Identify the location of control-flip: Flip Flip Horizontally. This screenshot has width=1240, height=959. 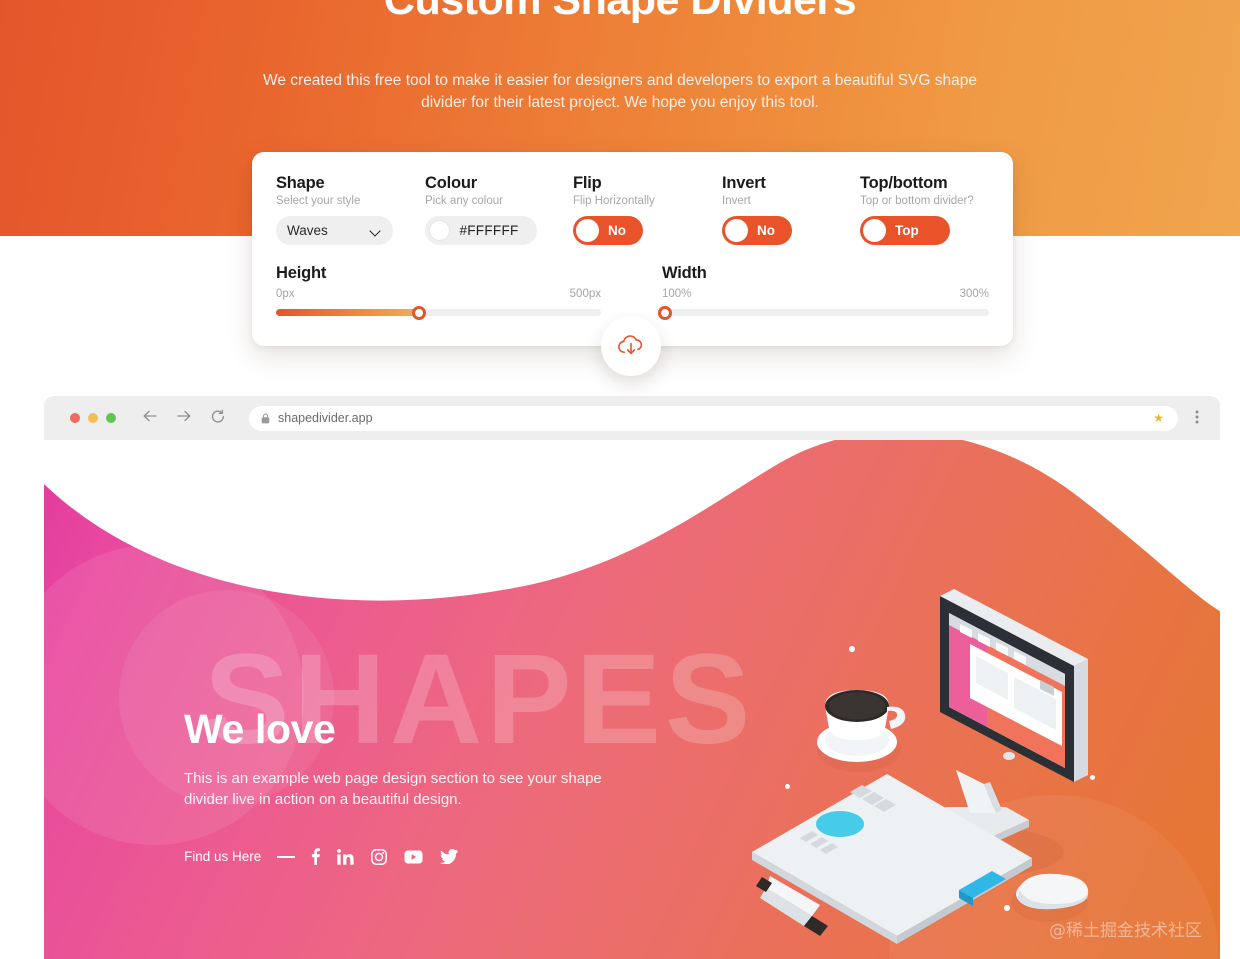
(614, 190).